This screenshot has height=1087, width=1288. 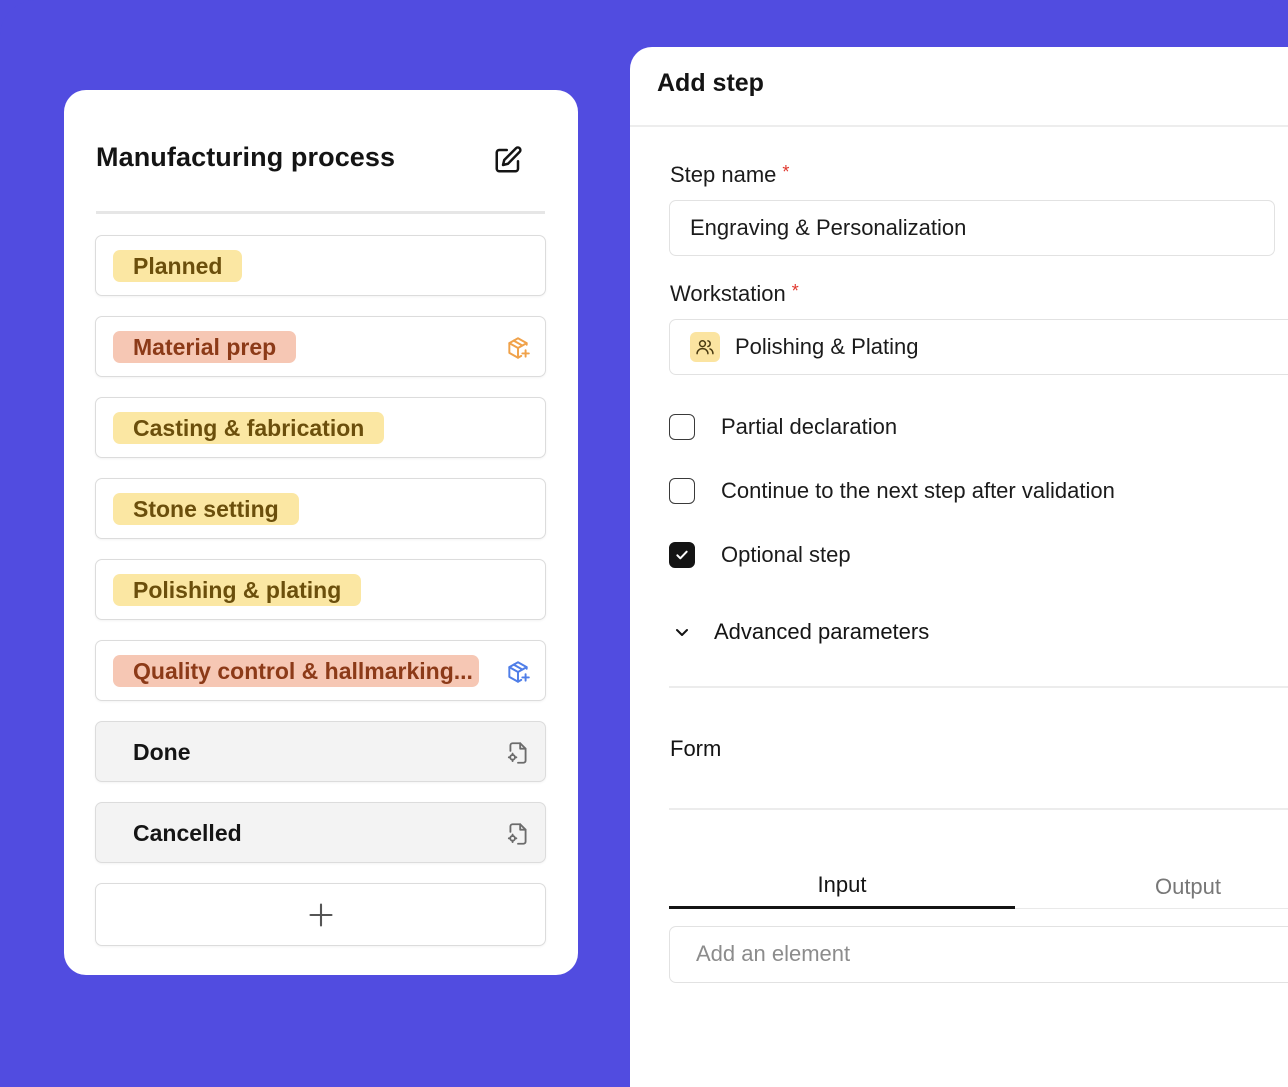 I want to click on checkbox-label: Optional step, so click(x=786, y=554).